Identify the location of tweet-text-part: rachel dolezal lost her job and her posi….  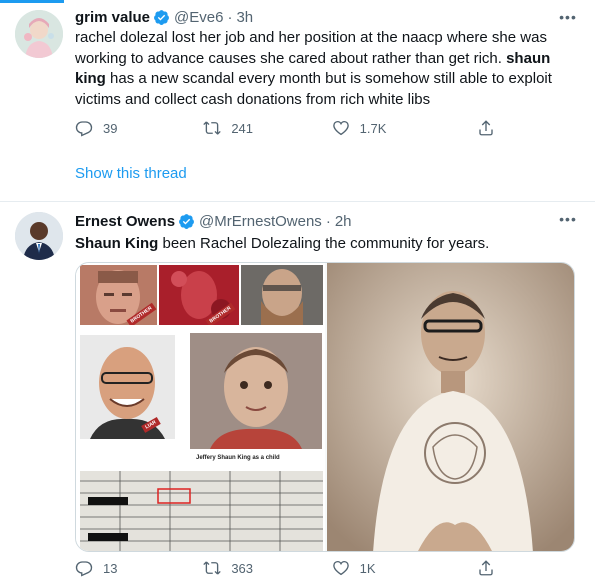
(311, 48).